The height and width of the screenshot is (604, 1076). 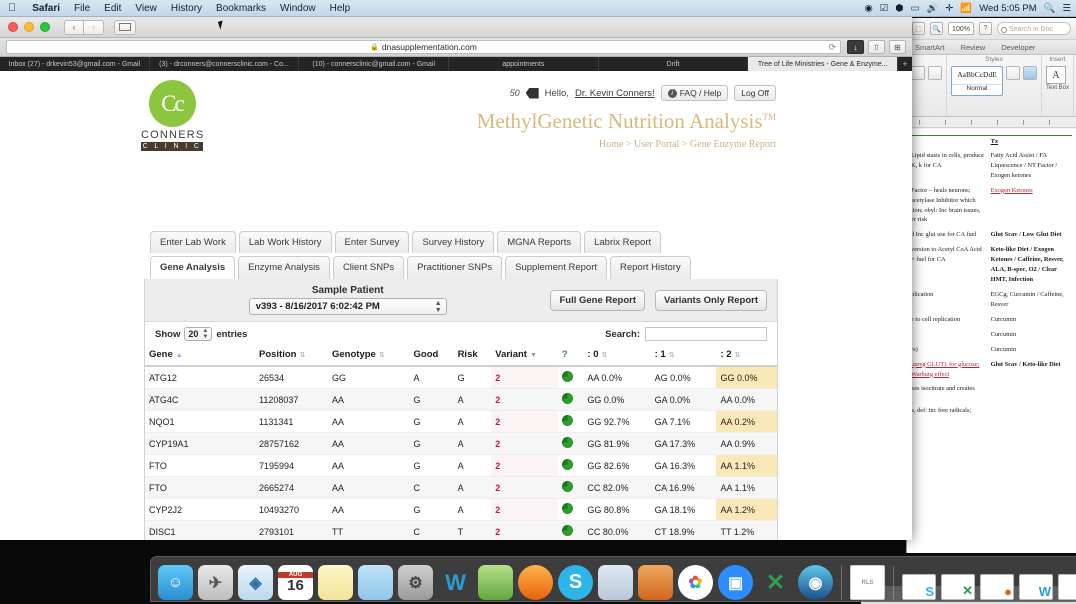 I want to click on tab-enter-lab-work: Enter Lab Work, so click(x=193, y=242).